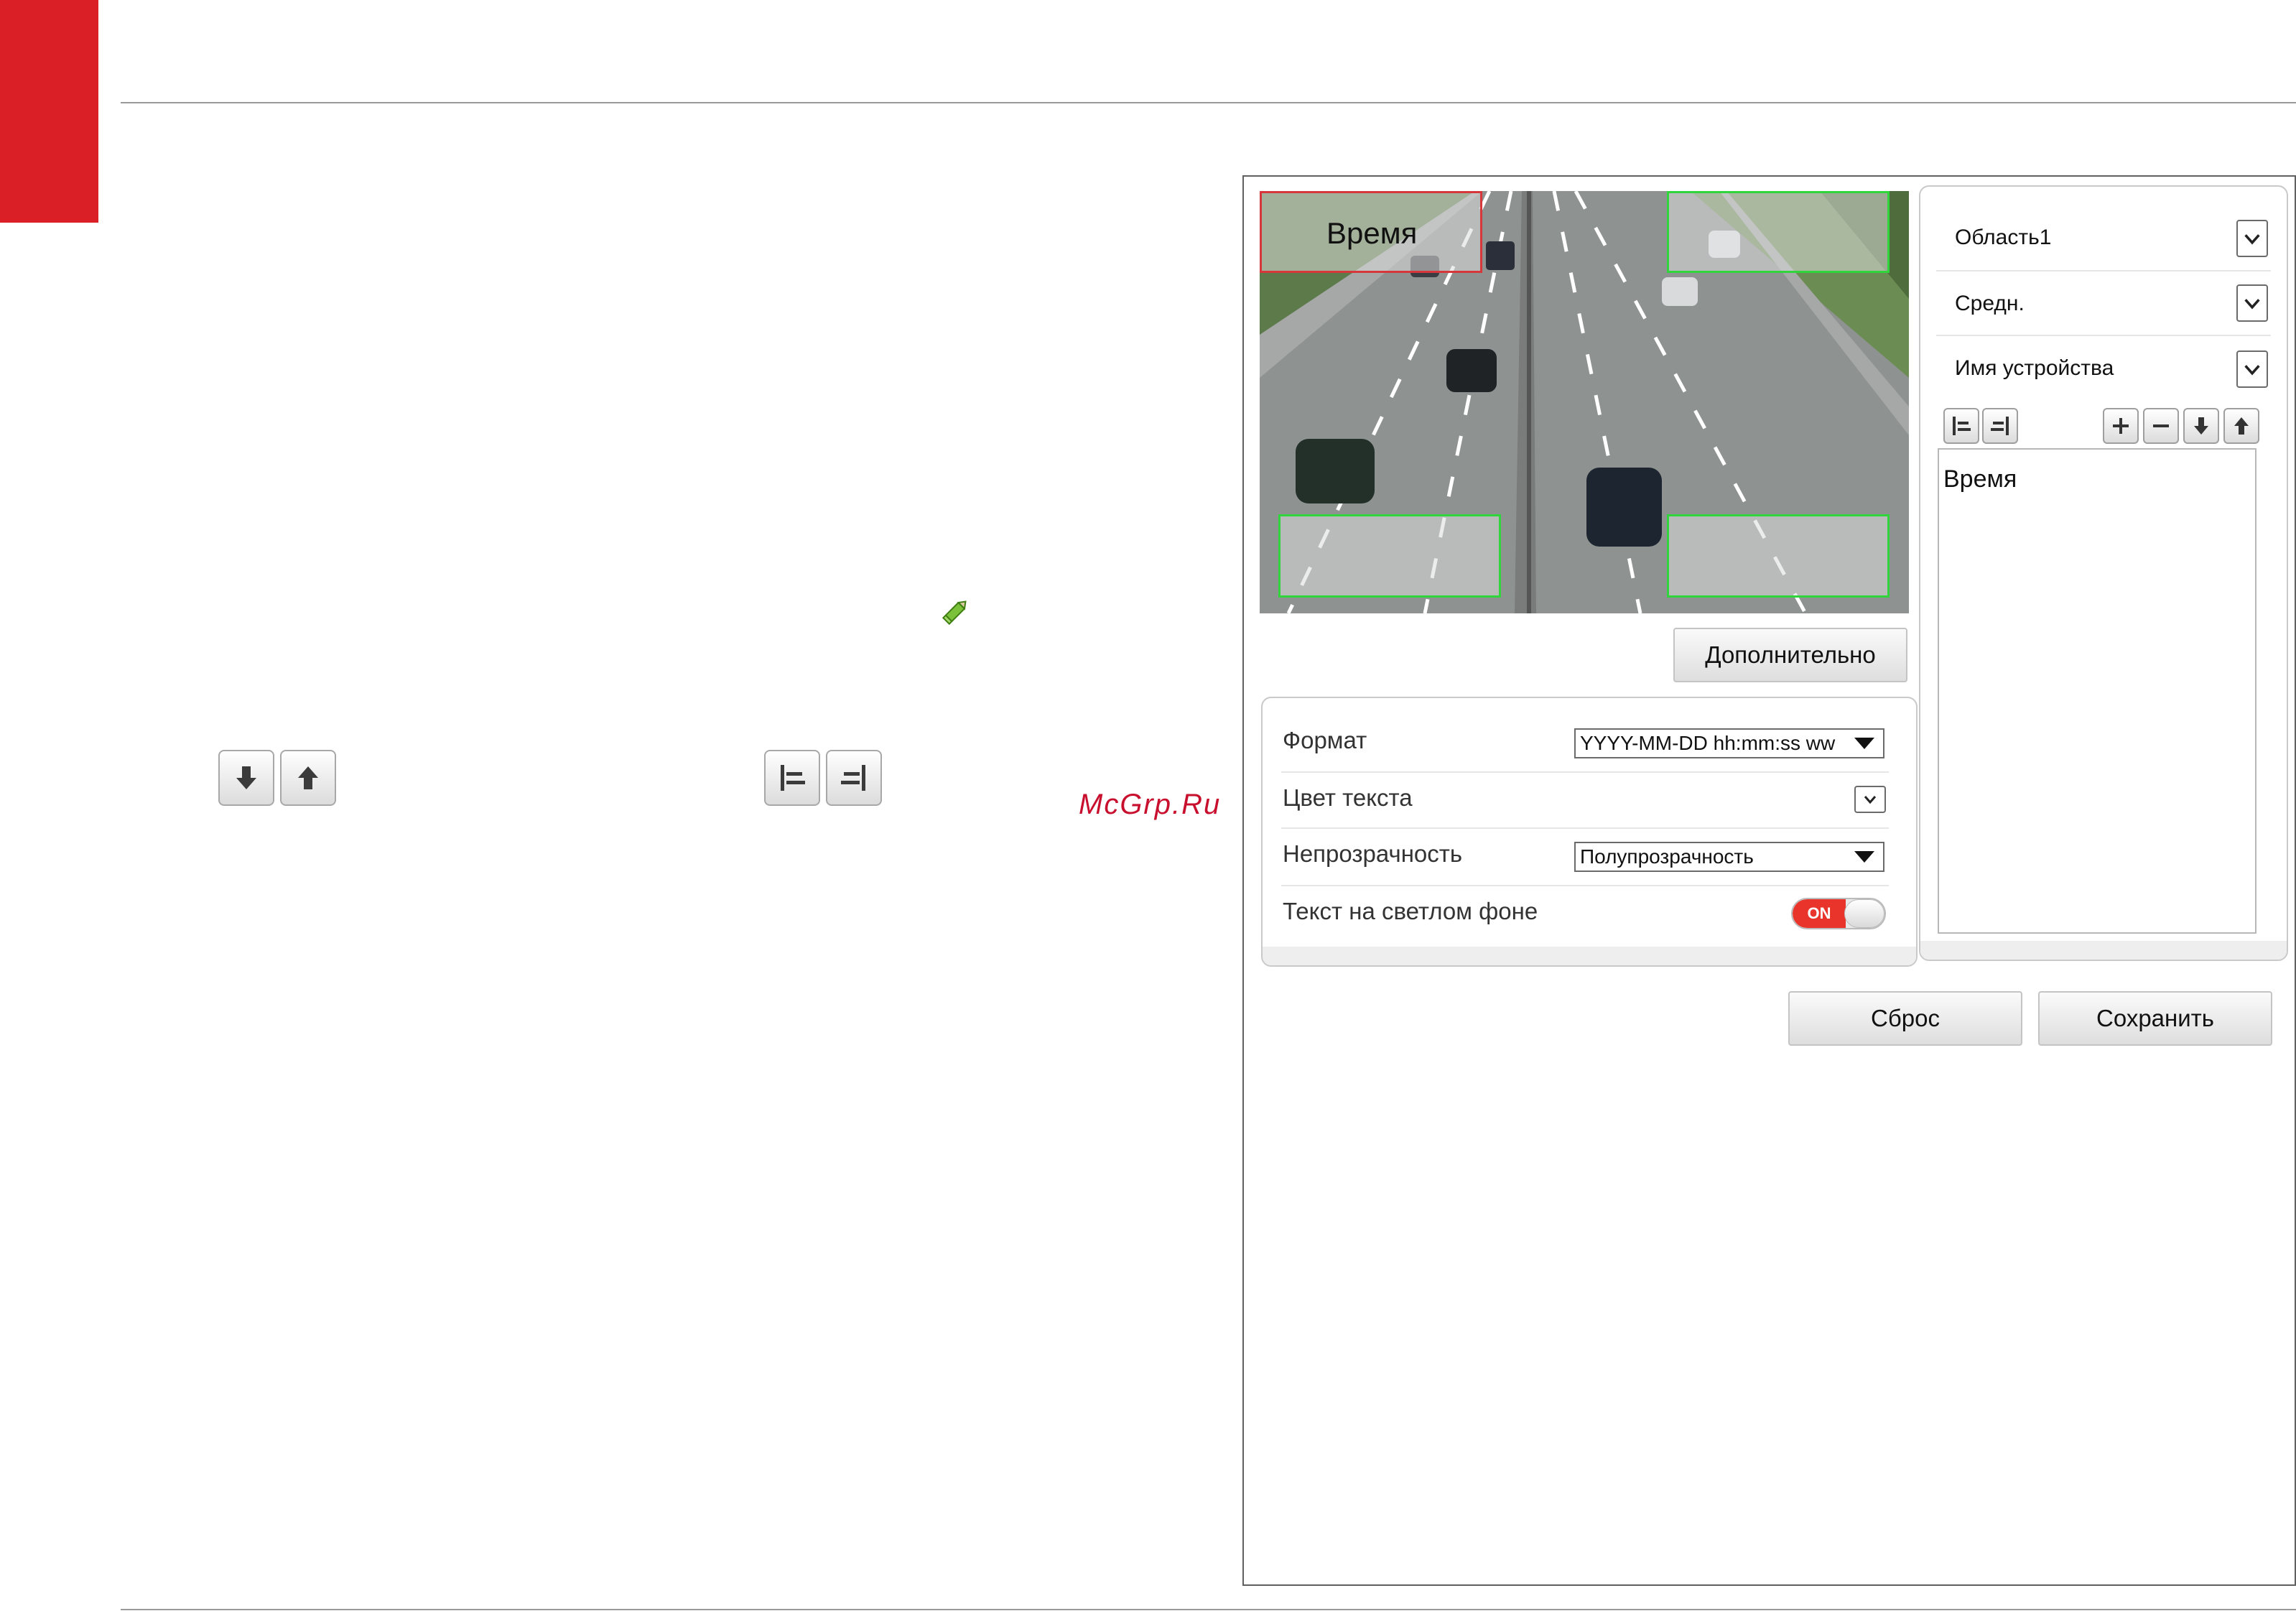 This screenshot has width=2296, height=1611. I want to click on osd-region-bottom-right, so click(1779, 556).